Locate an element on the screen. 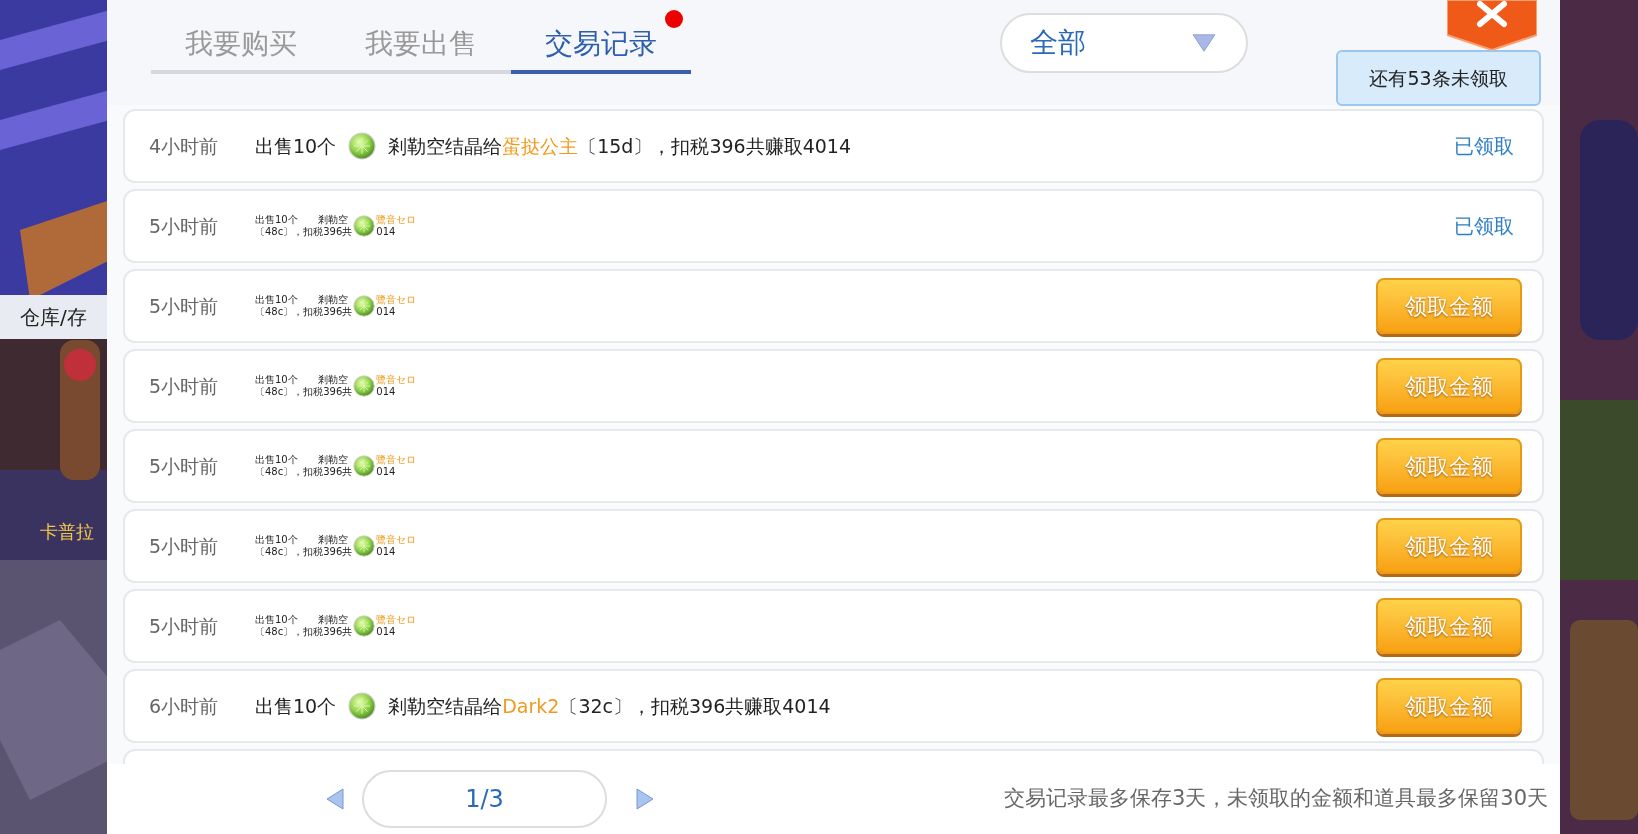 The image size is (1638, 834). retention-note: 交易记录最多保存3天，未领取的金额和道具最多保留30天 is located at coordinates (1275, 799).